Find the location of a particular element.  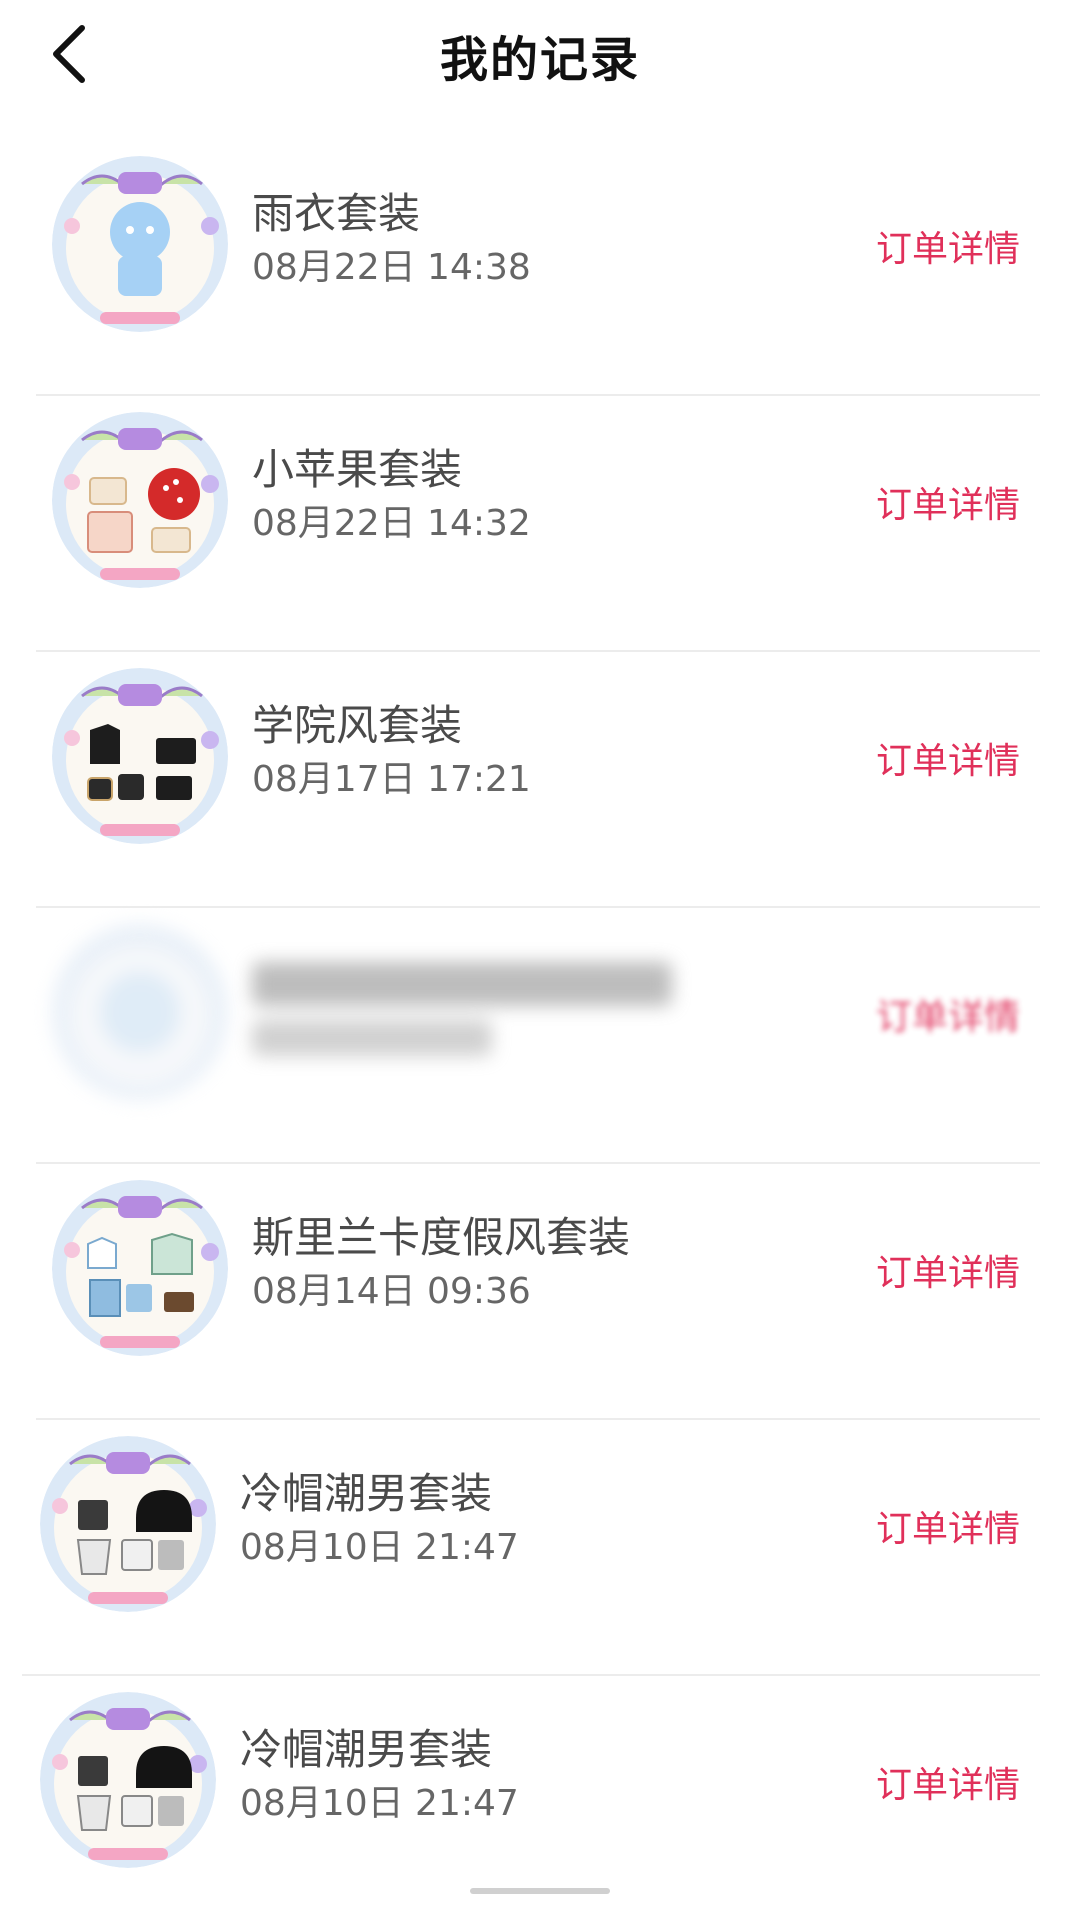

record-name: 斯里兰卡度假风套装 is located at coordinates (441, 1237).